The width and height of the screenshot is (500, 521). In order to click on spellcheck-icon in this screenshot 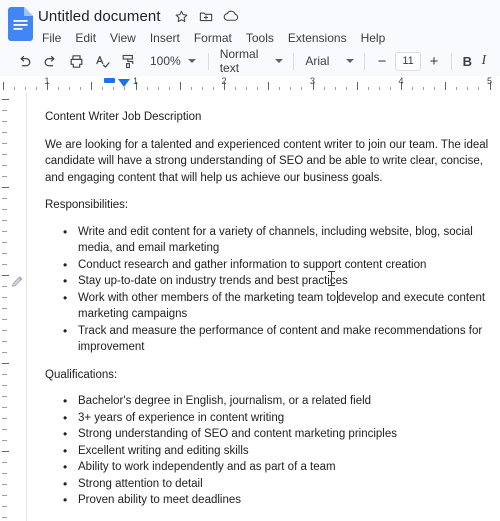, I will do `click(102, 61)`.